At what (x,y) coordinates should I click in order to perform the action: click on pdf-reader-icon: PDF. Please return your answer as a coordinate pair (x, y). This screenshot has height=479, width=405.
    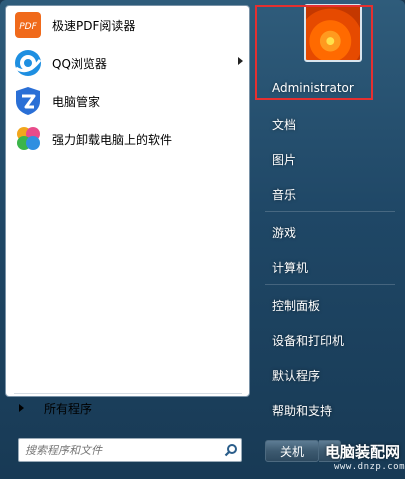
    Looking at the image, I should click on (28, 25).